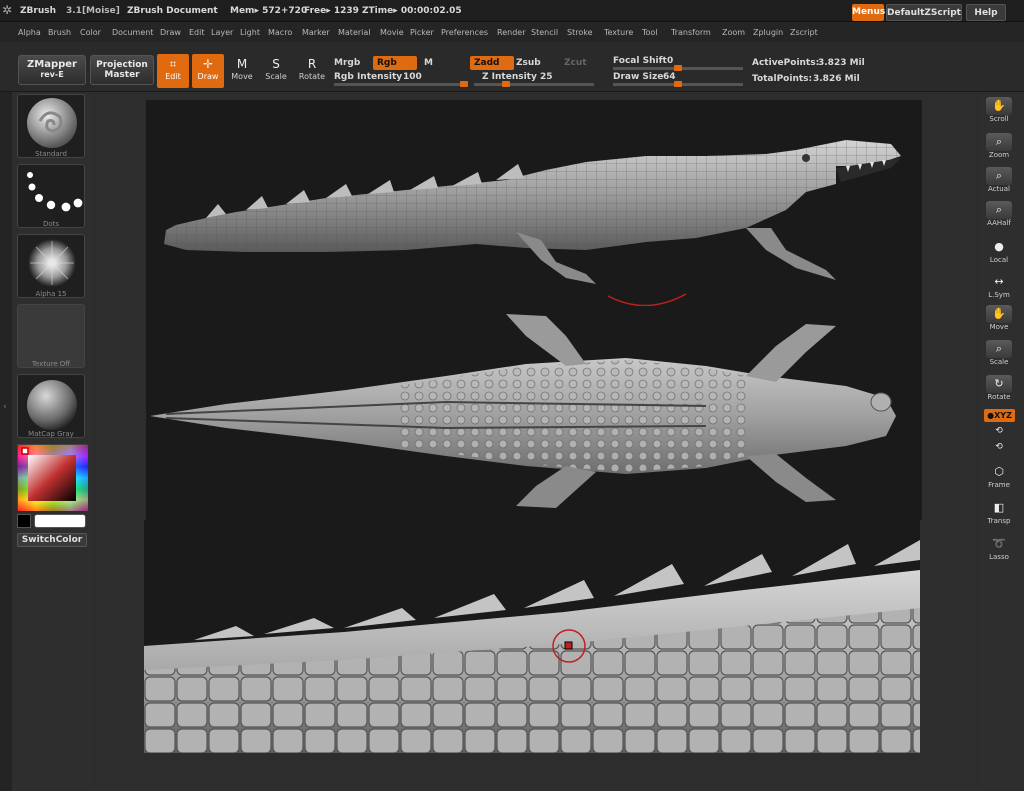 This screenshot has width=1024, height=791. Describe the element at coordinates (924, 12) in the screenshot. I see `default-zscript-button: DefaultZScript` at that location.